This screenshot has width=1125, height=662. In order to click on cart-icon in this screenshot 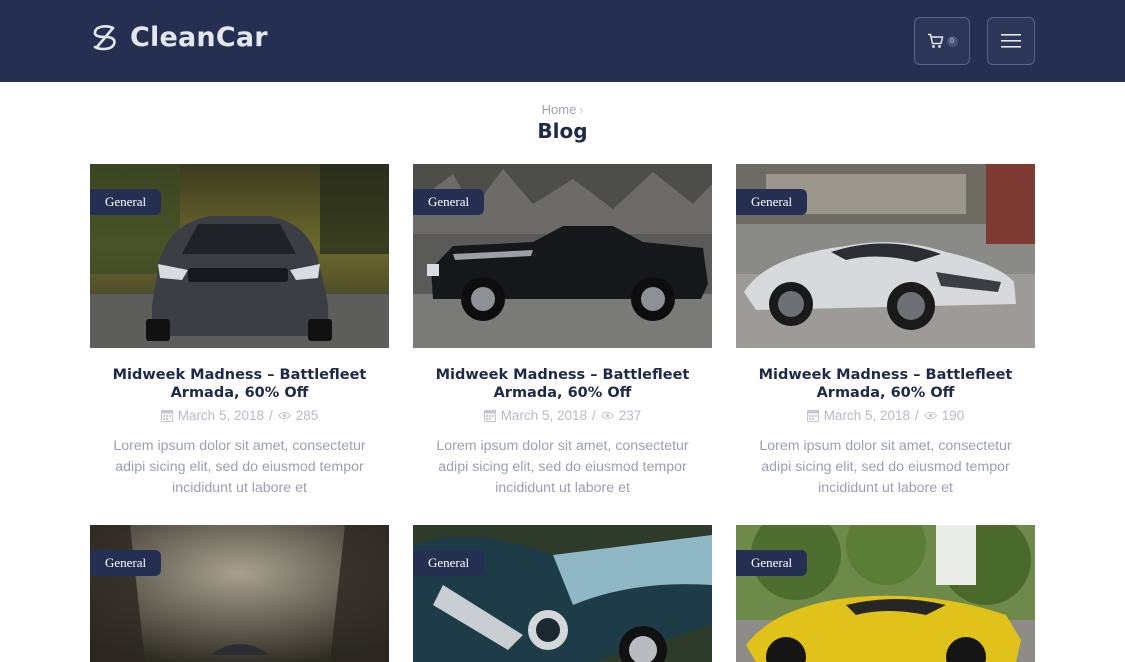, I will do `click(935, 40)`.